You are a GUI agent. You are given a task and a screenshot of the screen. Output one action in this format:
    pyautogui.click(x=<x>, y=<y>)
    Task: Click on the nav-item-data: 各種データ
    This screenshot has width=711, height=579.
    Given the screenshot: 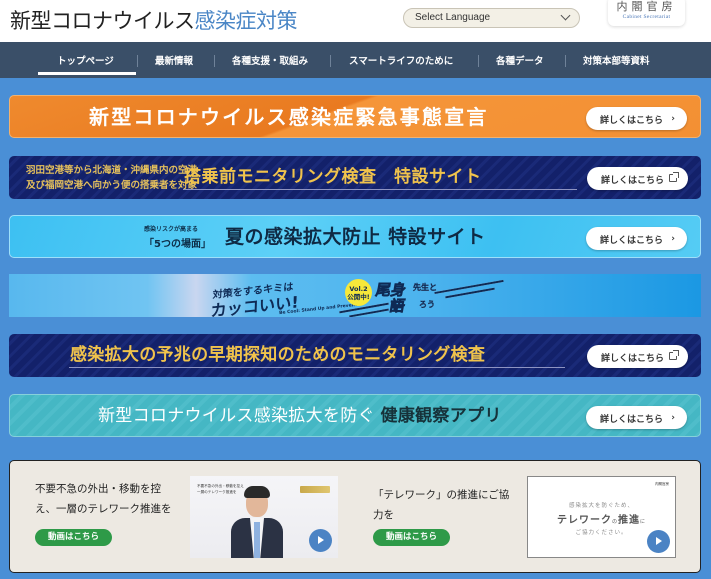 What is the action you would take?
    pyautogui.click(x=520, y=60)
    